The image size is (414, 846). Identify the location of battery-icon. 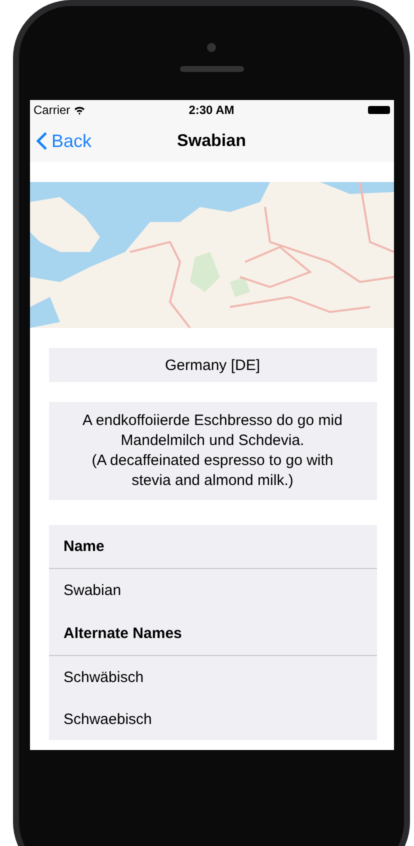
(379, 110).